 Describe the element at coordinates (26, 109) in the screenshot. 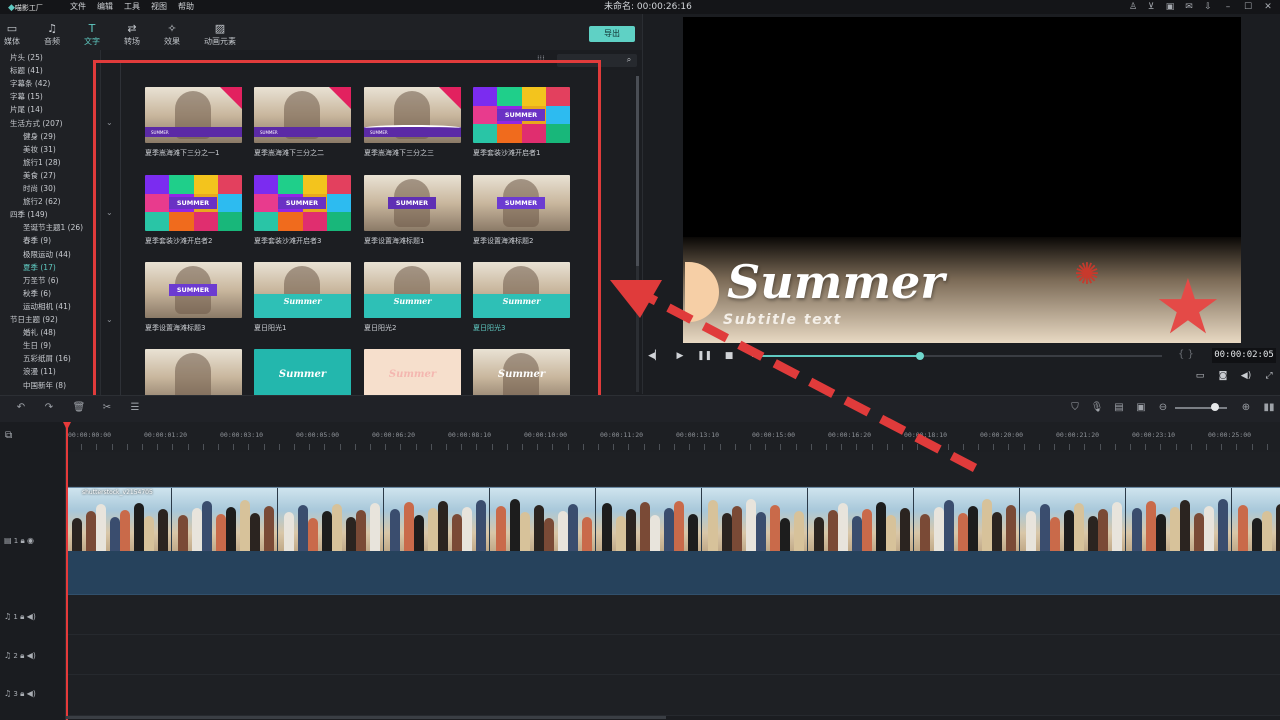

I see `category-item: 片尾 (14)` at that location.